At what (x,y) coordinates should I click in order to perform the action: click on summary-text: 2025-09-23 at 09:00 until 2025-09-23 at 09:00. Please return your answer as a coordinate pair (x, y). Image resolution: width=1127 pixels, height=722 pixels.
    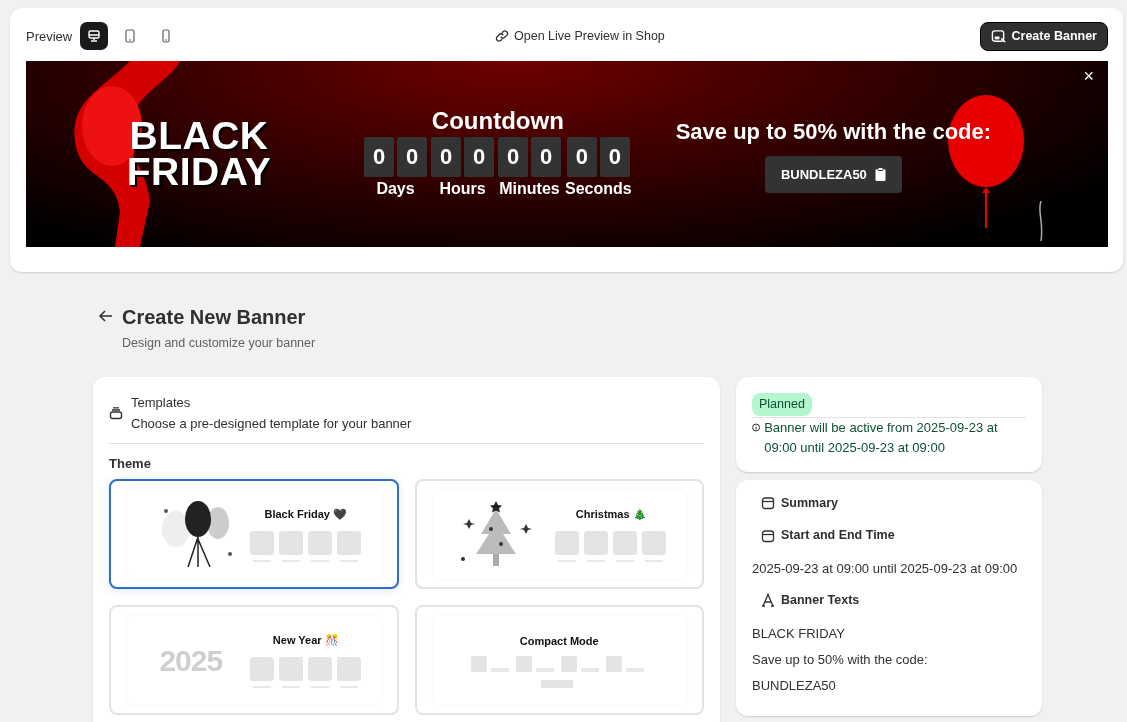
    Looking at the image, I should click on (885, 569).